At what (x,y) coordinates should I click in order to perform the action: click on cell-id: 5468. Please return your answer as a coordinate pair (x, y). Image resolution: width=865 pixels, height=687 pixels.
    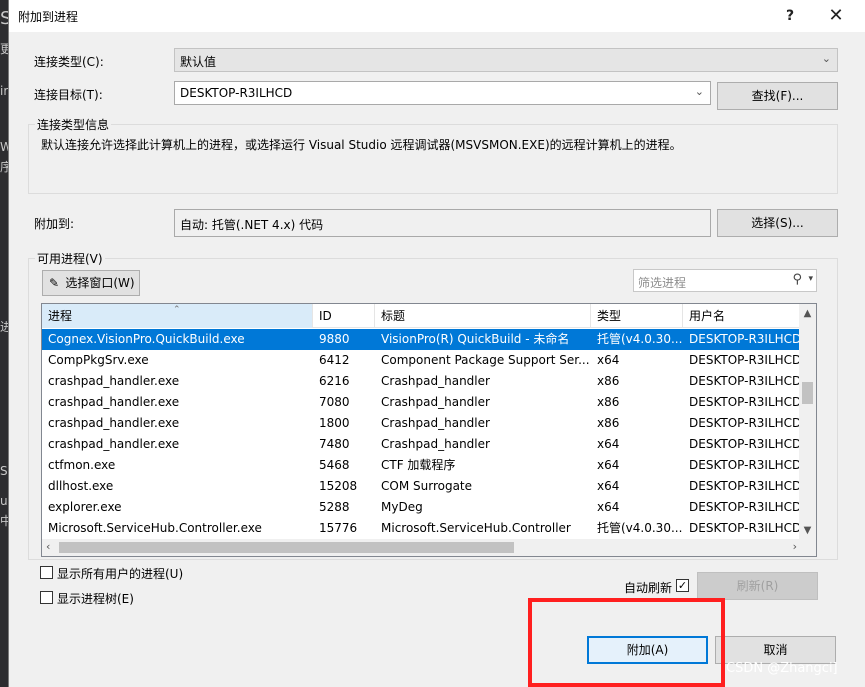
    Looking at the image, I should click on (334, 465).